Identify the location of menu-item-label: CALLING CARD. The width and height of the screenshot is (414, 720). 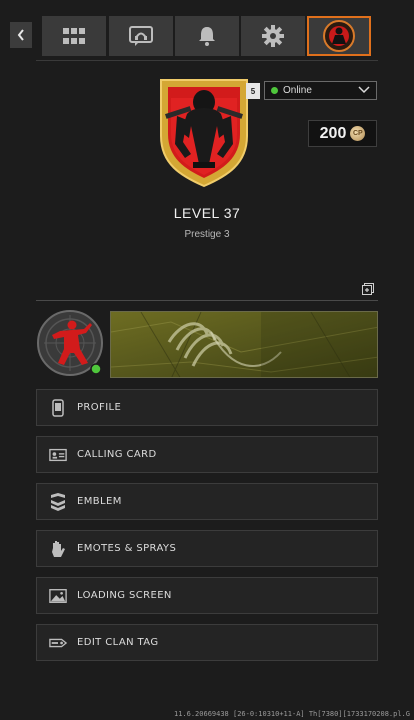
(117, 454).